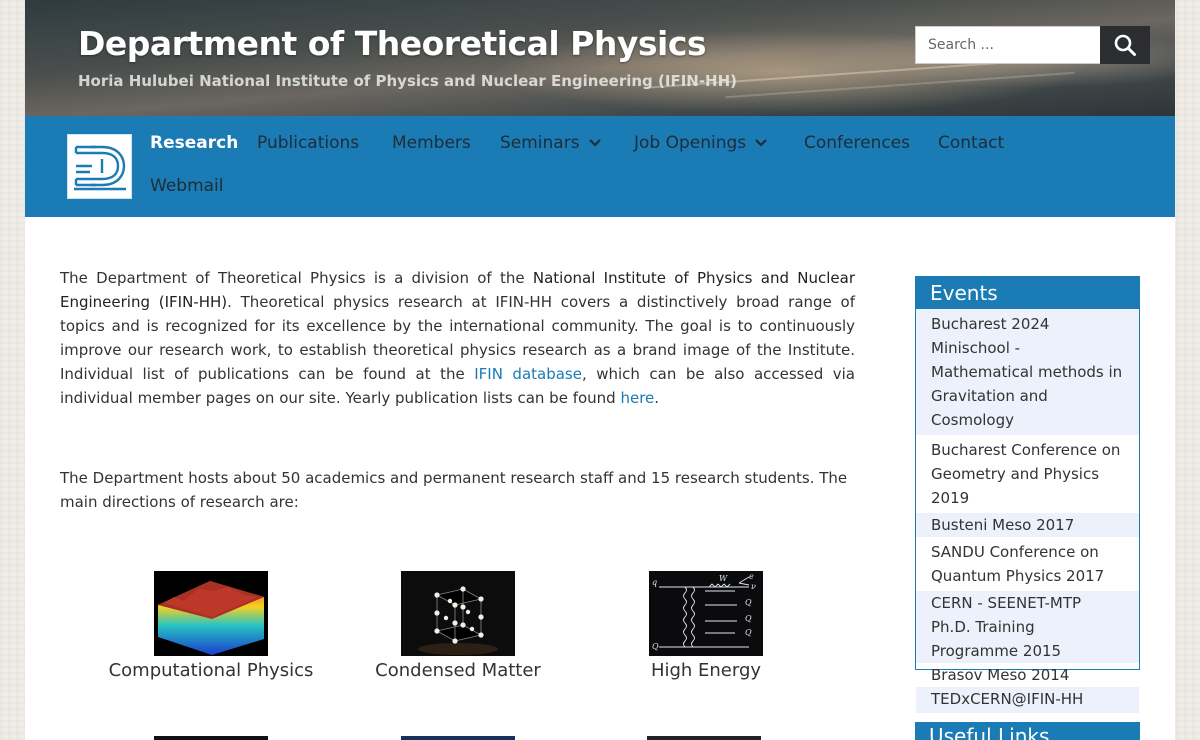 The width and height of the screenshot is (1200, 740). What do you see at coordinates (654, 582) in the screenshot?
I see `svg-text: q` at bounding box center [654, 582].